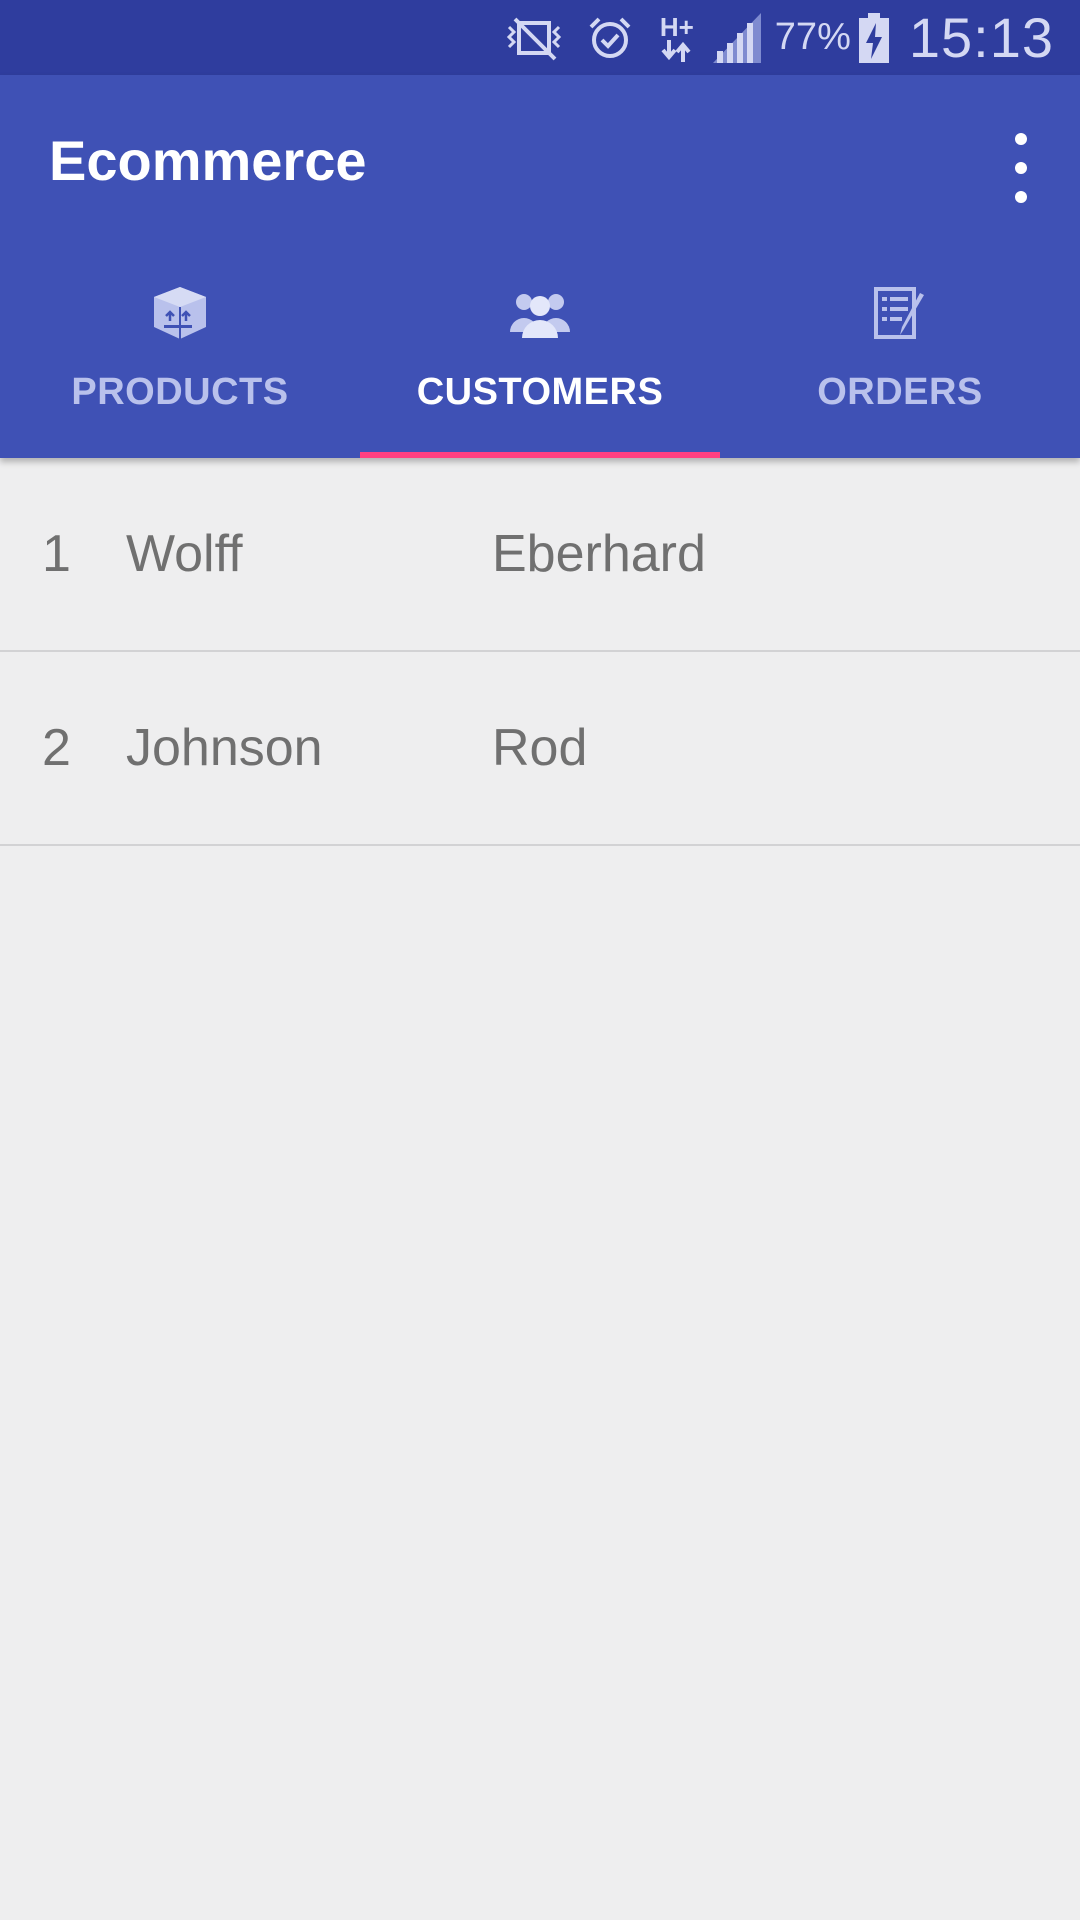 Image resolution: width=1080 pixels, height=1920 pixels. What do you see at coordinates (180, 392) in the screenshot?
I see `tab-label: PRODUCTS` at bounding box center [180, 392].